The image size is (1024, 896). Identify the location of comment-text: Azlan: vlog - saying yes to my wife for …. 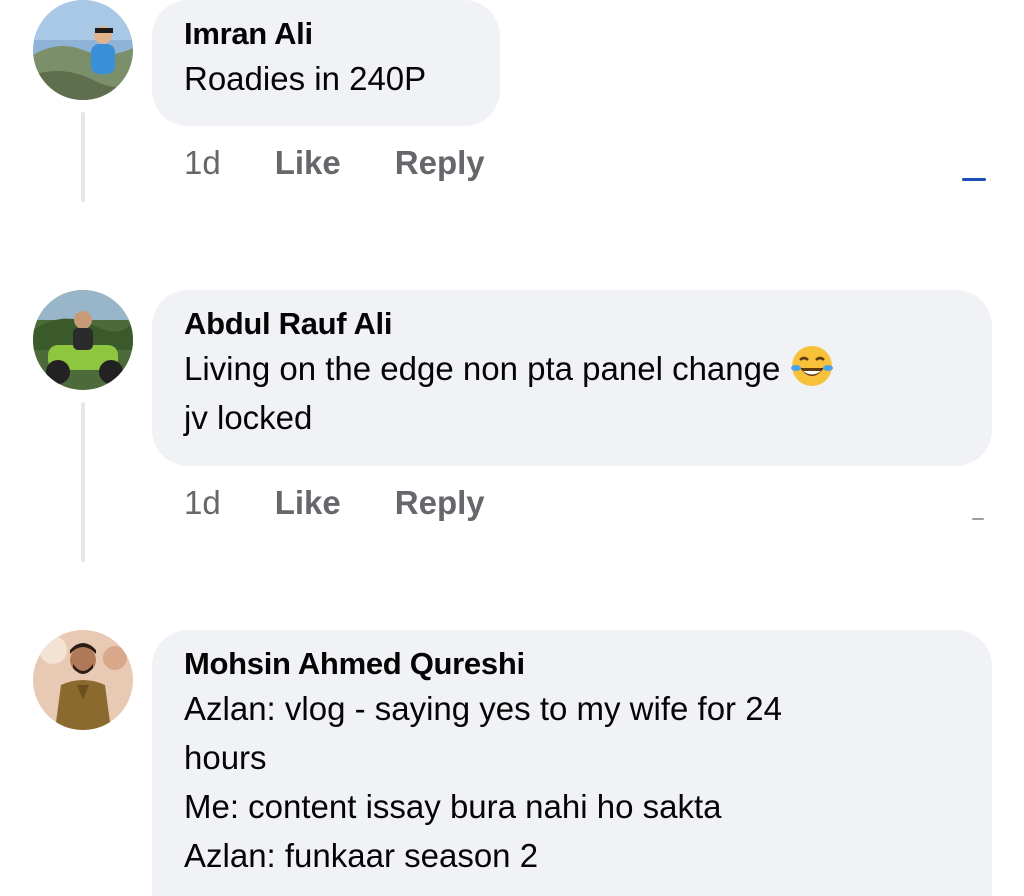
(483, 782).